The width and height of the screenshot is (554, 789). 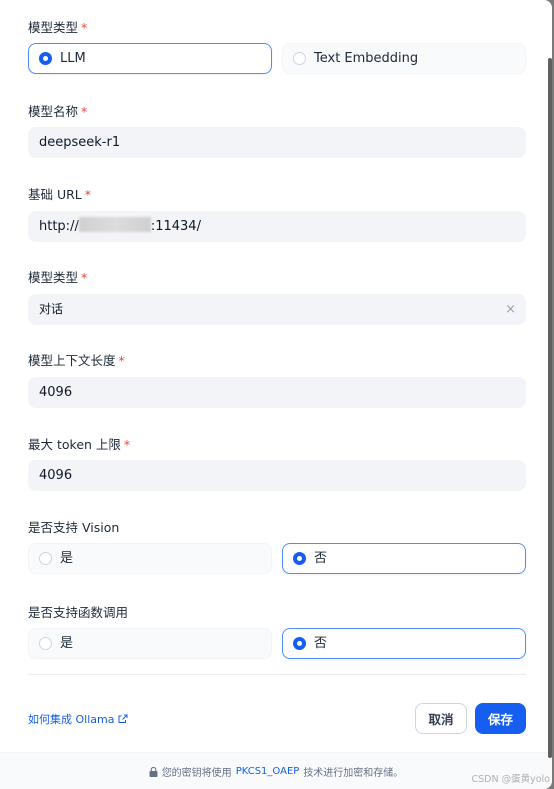 I want to click on ollama-help-link: 如何集成 Ollama, so click(x=78, y=719).